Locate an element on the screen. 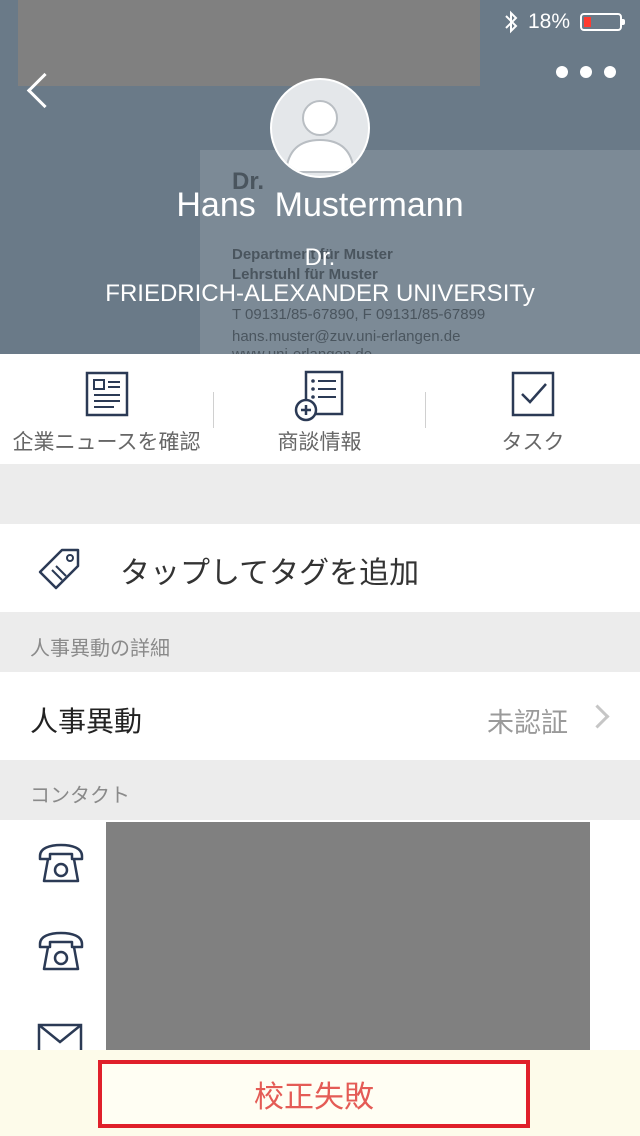 The image size is (640, 1136). deal-list-icon is located at coordinates (318, 396).